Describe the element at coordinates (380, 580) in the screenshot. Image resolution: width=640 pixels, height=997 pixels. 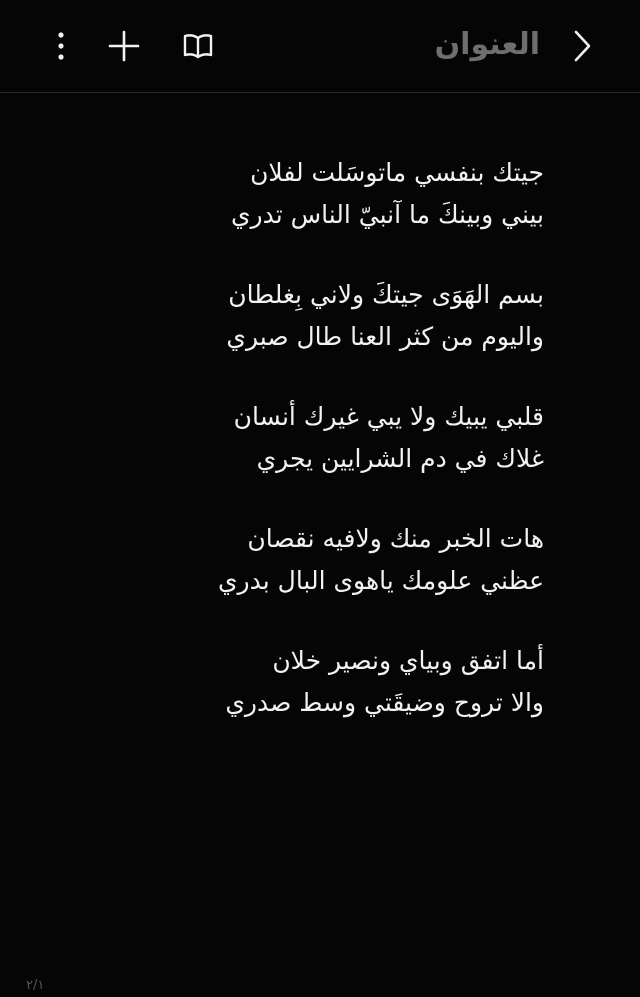
I see `poem-line: عظني علومك ياهوى البال بدري` at that location.